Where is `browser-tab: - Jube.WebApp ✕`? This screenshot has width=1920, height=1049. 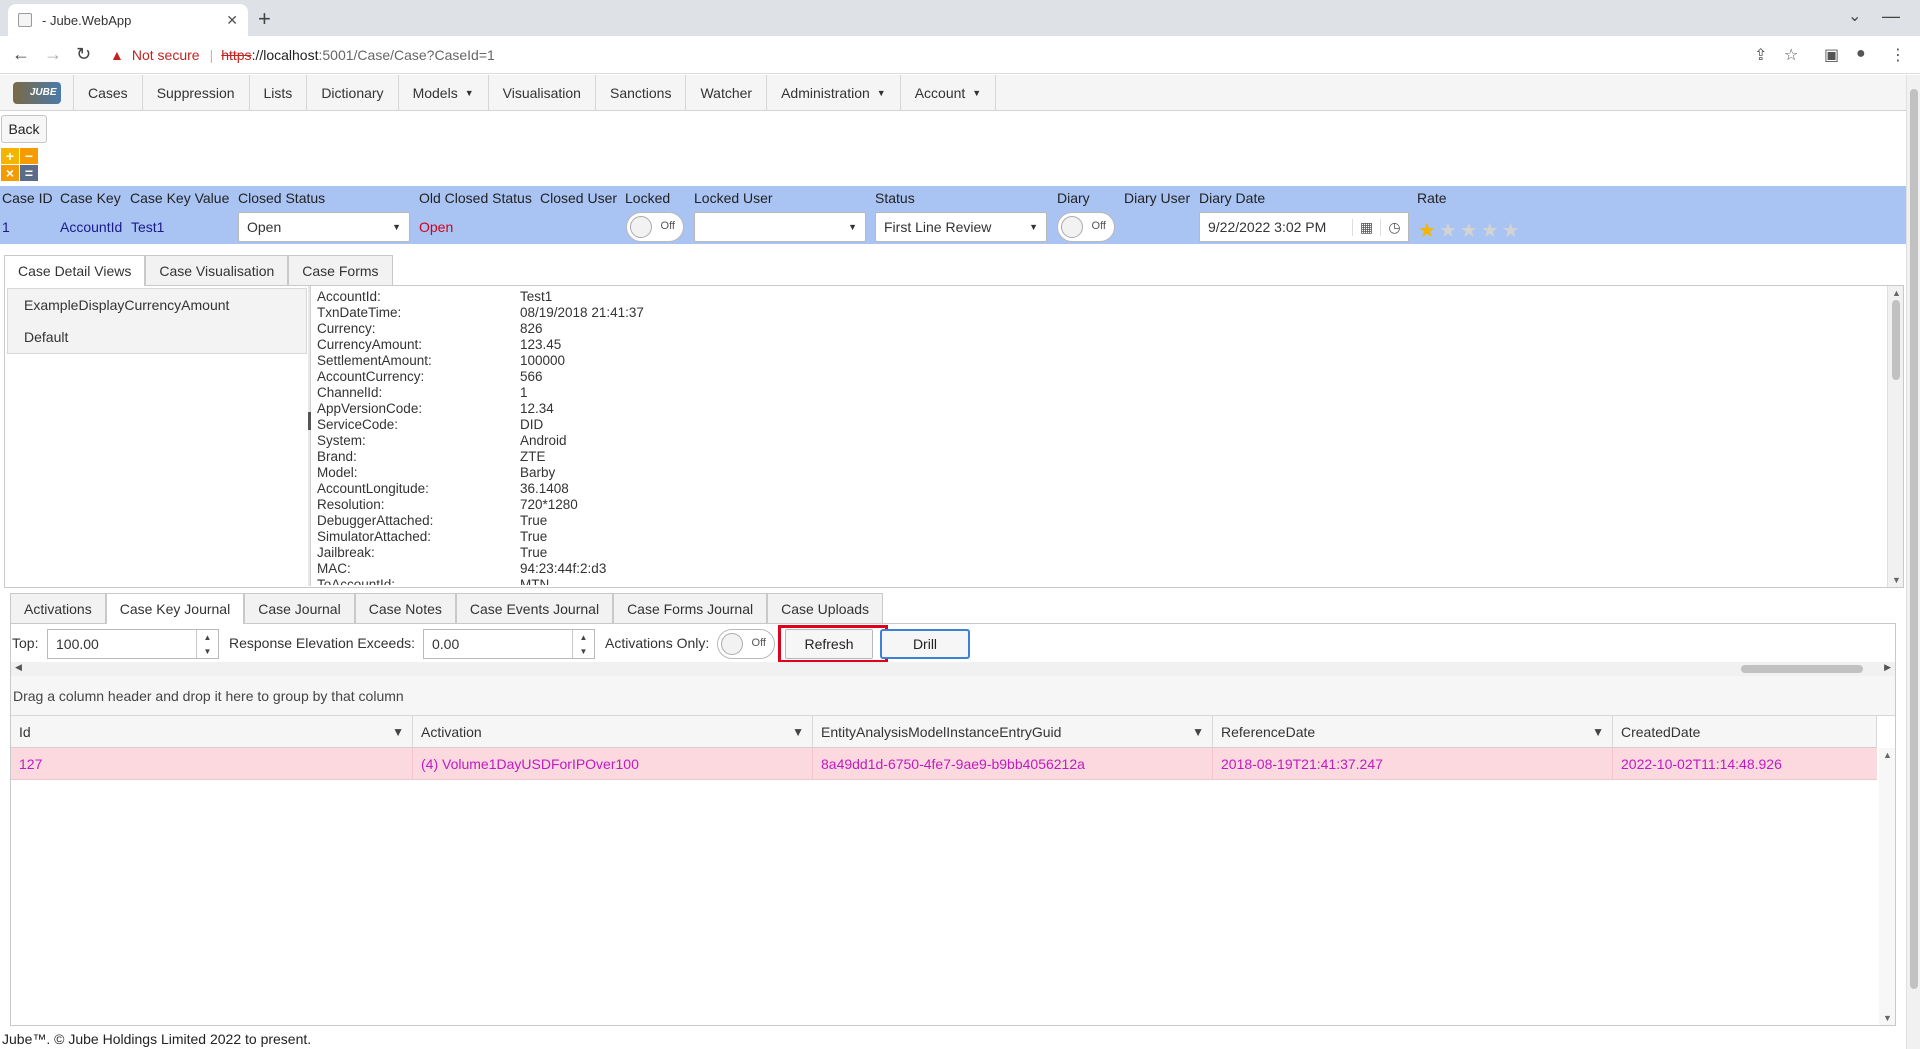
browser-tab: - Jube.WebApp ✕ is located at coordinates (128, 20).